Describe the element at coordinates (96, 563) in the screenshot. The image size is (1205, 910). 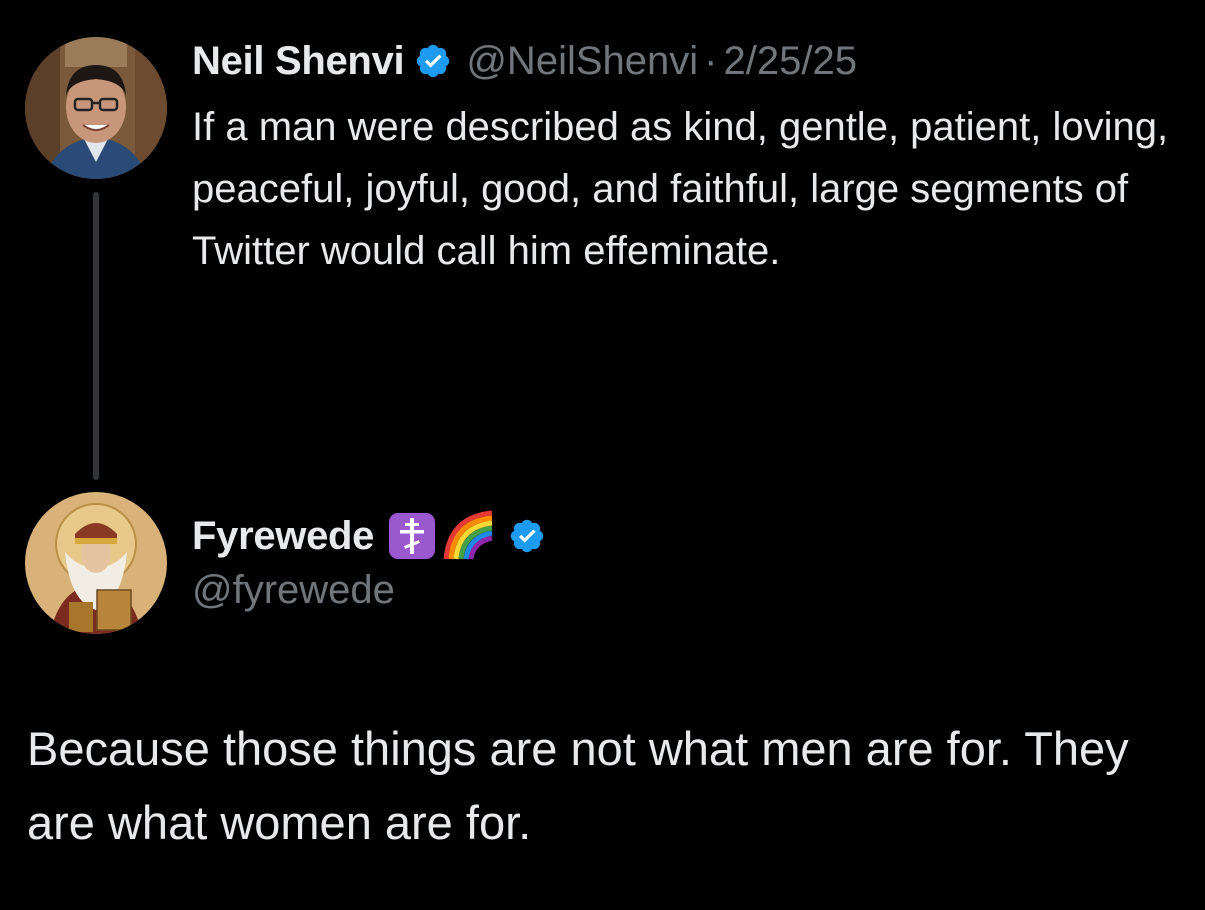
I see `fyrewede-avatar` at that location.